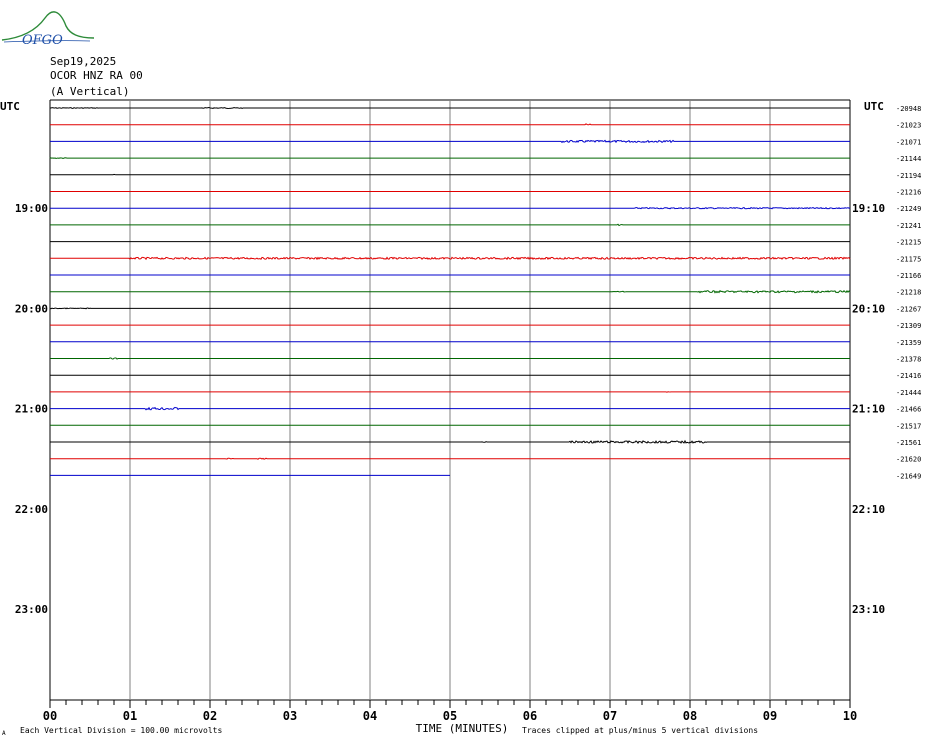 Image resolution: width=930 pixels, height=744 pixels. What do you see at coordinates (908, 293) in the screenshot?
I see `trace-offset-label: -21218` at bounding box center [908, 293].